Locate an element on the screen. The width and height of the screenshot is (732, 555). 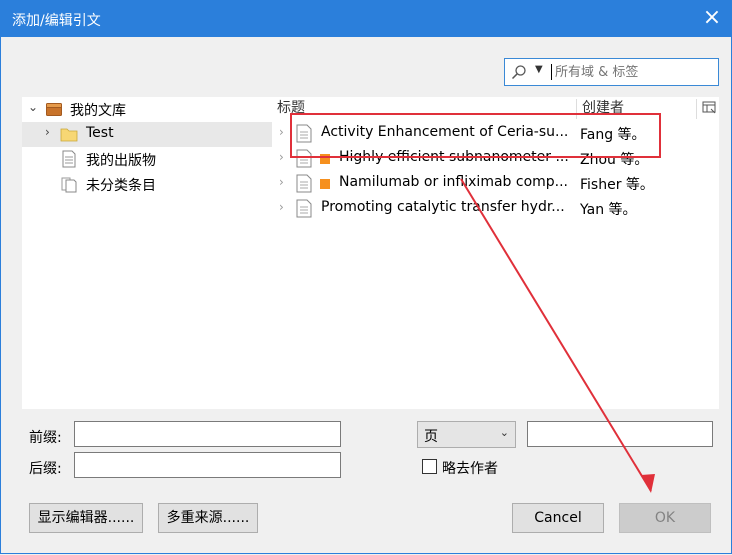
tree-item-label: 我的文库 is located at coordinates (98, 111).